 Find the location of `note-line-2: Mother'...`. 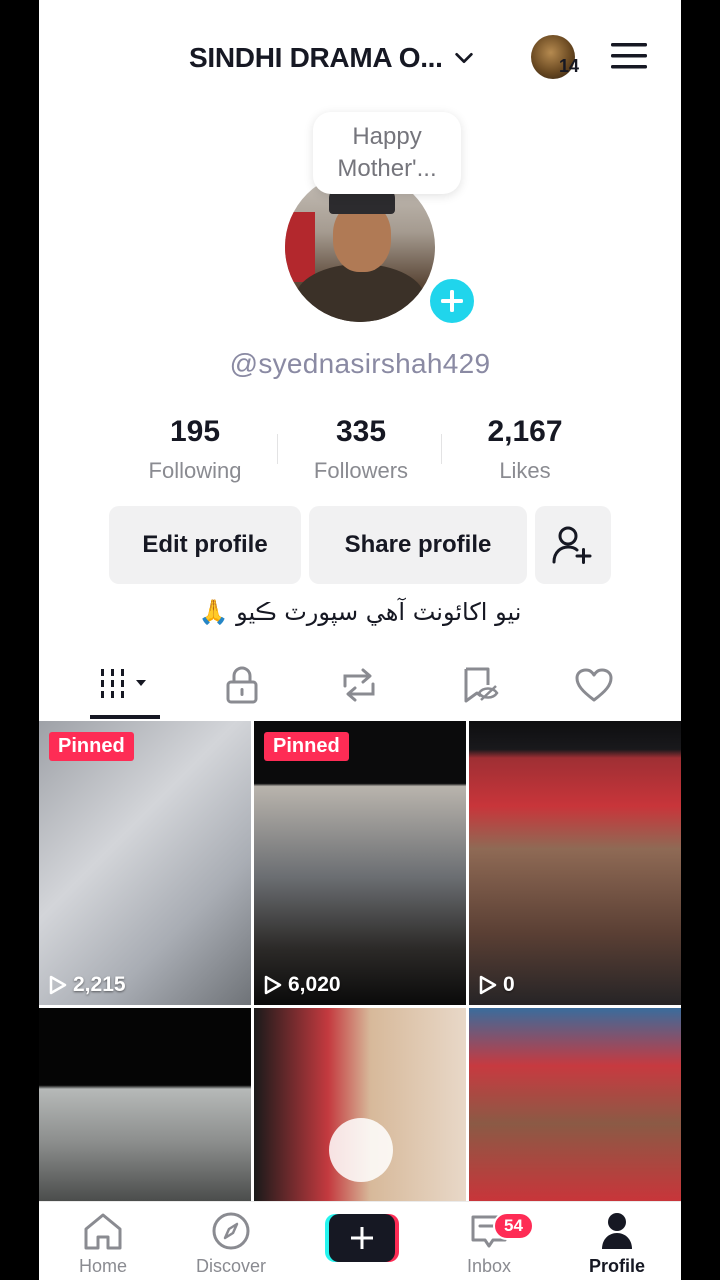

note-line-2: Mother'... is located at coordinates (387, 168).